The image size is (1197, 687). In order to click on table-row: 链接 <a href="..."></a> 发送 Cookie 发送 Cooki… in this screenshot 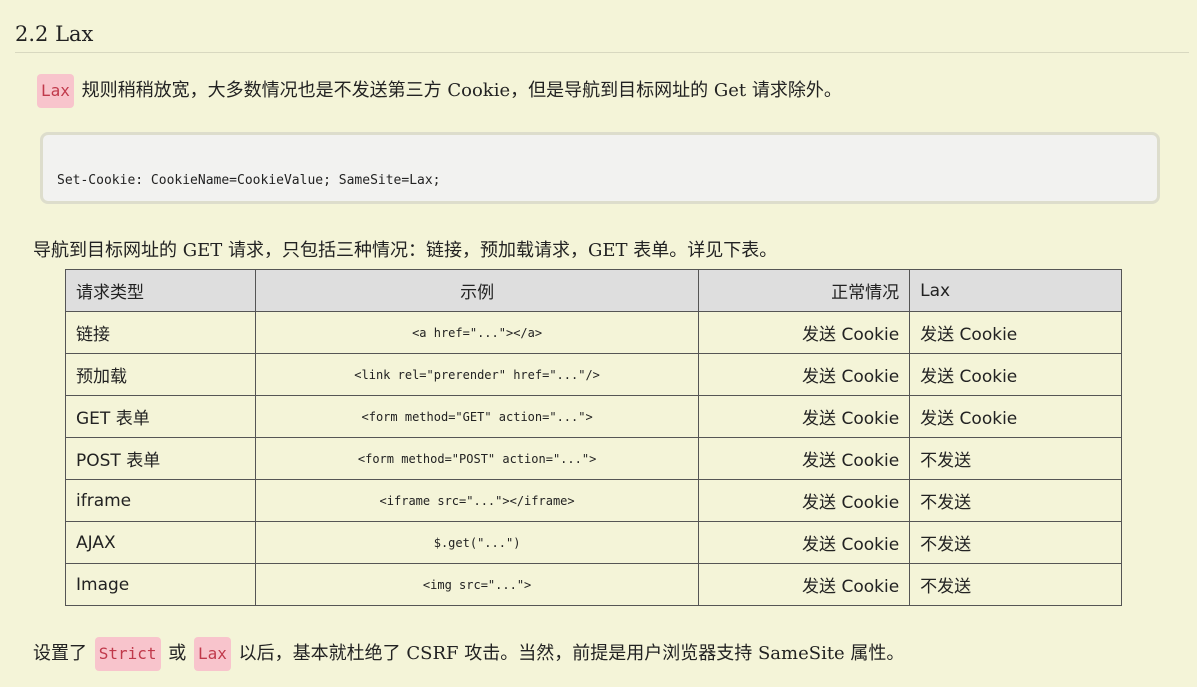, I will do `click(593, 332)`.